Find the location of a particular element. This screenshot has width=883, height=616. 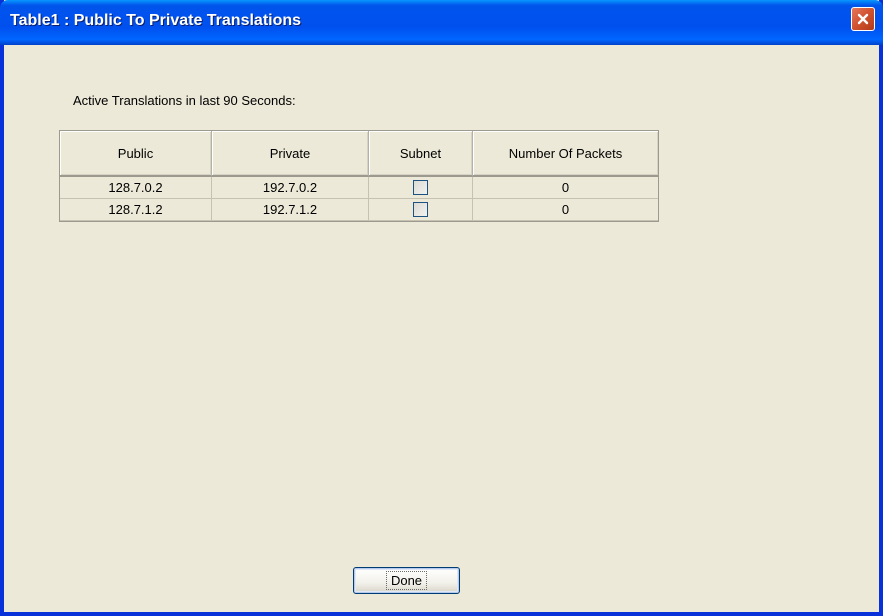

title-bar: Table1 : Public To Private Translations is located at coordinates (441, 22).